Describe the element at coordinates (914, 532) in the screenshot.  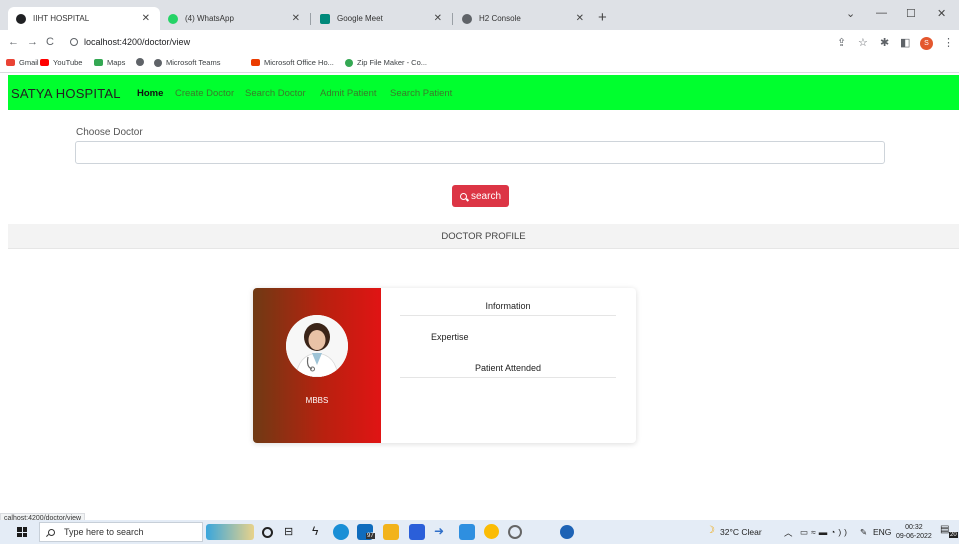
I see `taskbar-clock: 00:32 09-06-2022` at that location.